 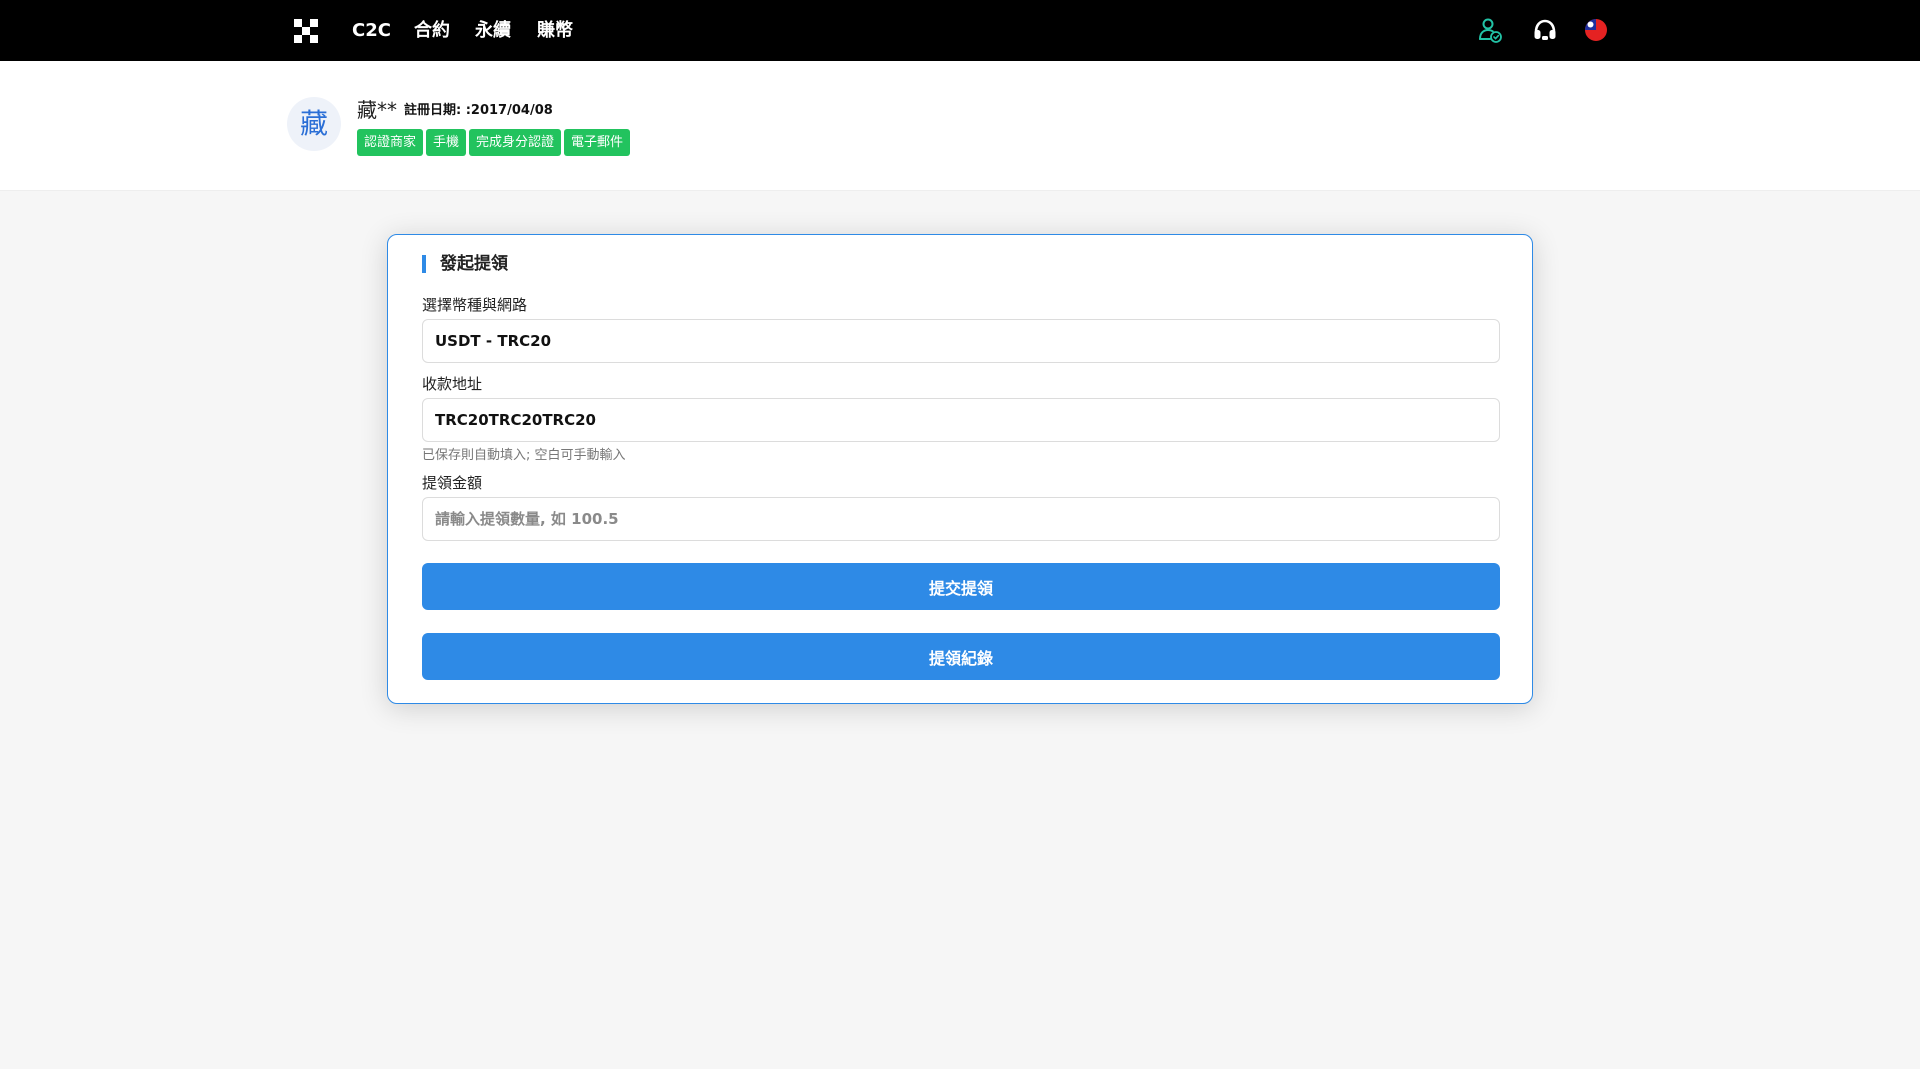 I want to click on badge-email: 電子郵件, so click(x=597, y=142).